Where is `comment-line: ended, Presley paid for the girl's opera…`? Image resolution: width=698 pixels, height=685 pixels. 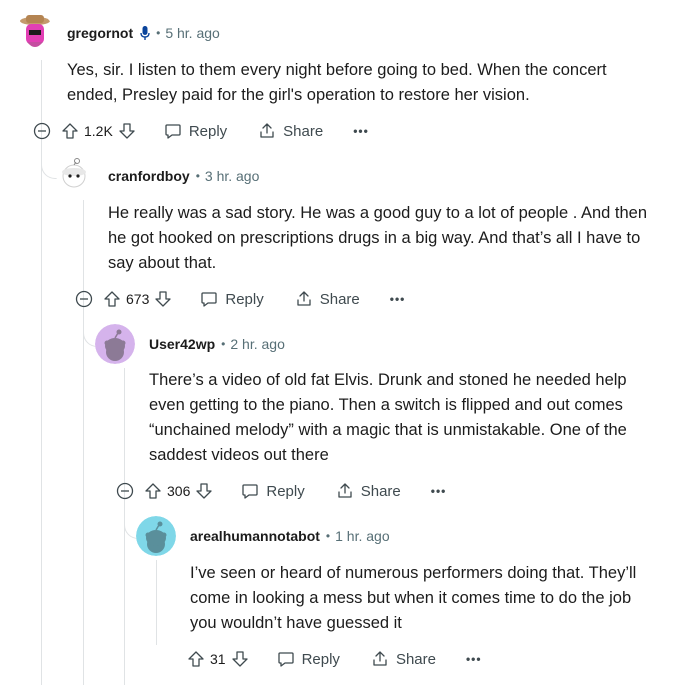
comment-line: ended, Presley paid for the girl's opera… is located at coordinates (298, 95).